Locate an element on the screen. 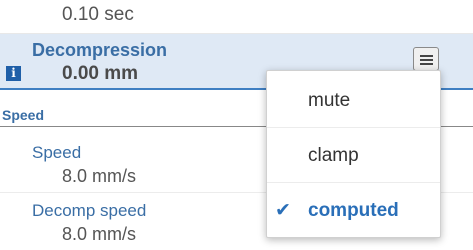 The width and height of the screenshot is (473, 250). speed-label: Speed is located at coordinates (57, 152).